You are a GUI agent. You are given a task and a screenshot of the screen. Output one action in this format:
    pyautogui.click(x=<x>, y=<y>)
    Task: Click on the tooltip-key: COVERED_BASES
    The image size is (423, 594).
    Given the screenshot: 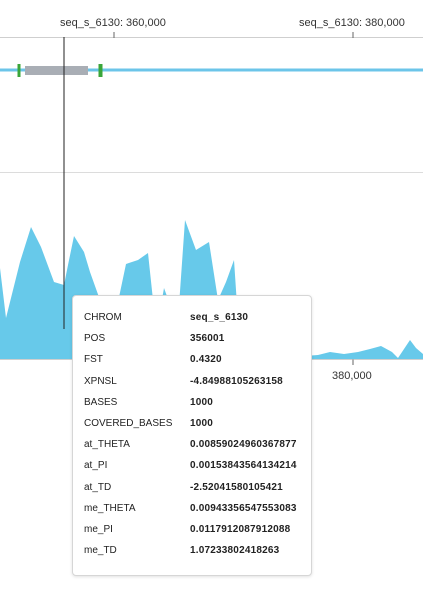 What is the action you would take?
    pyautogui.click(x=128, y=424)
    